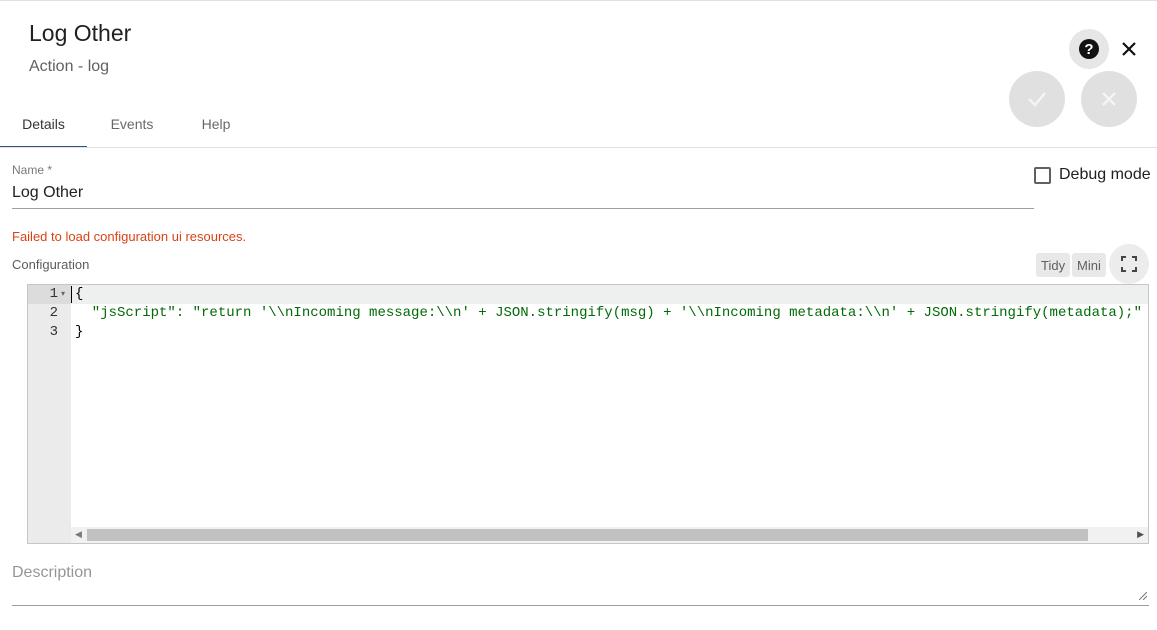 This screenshot has height=630, width=1157. I want to click on close-button, so click(1129, 49).